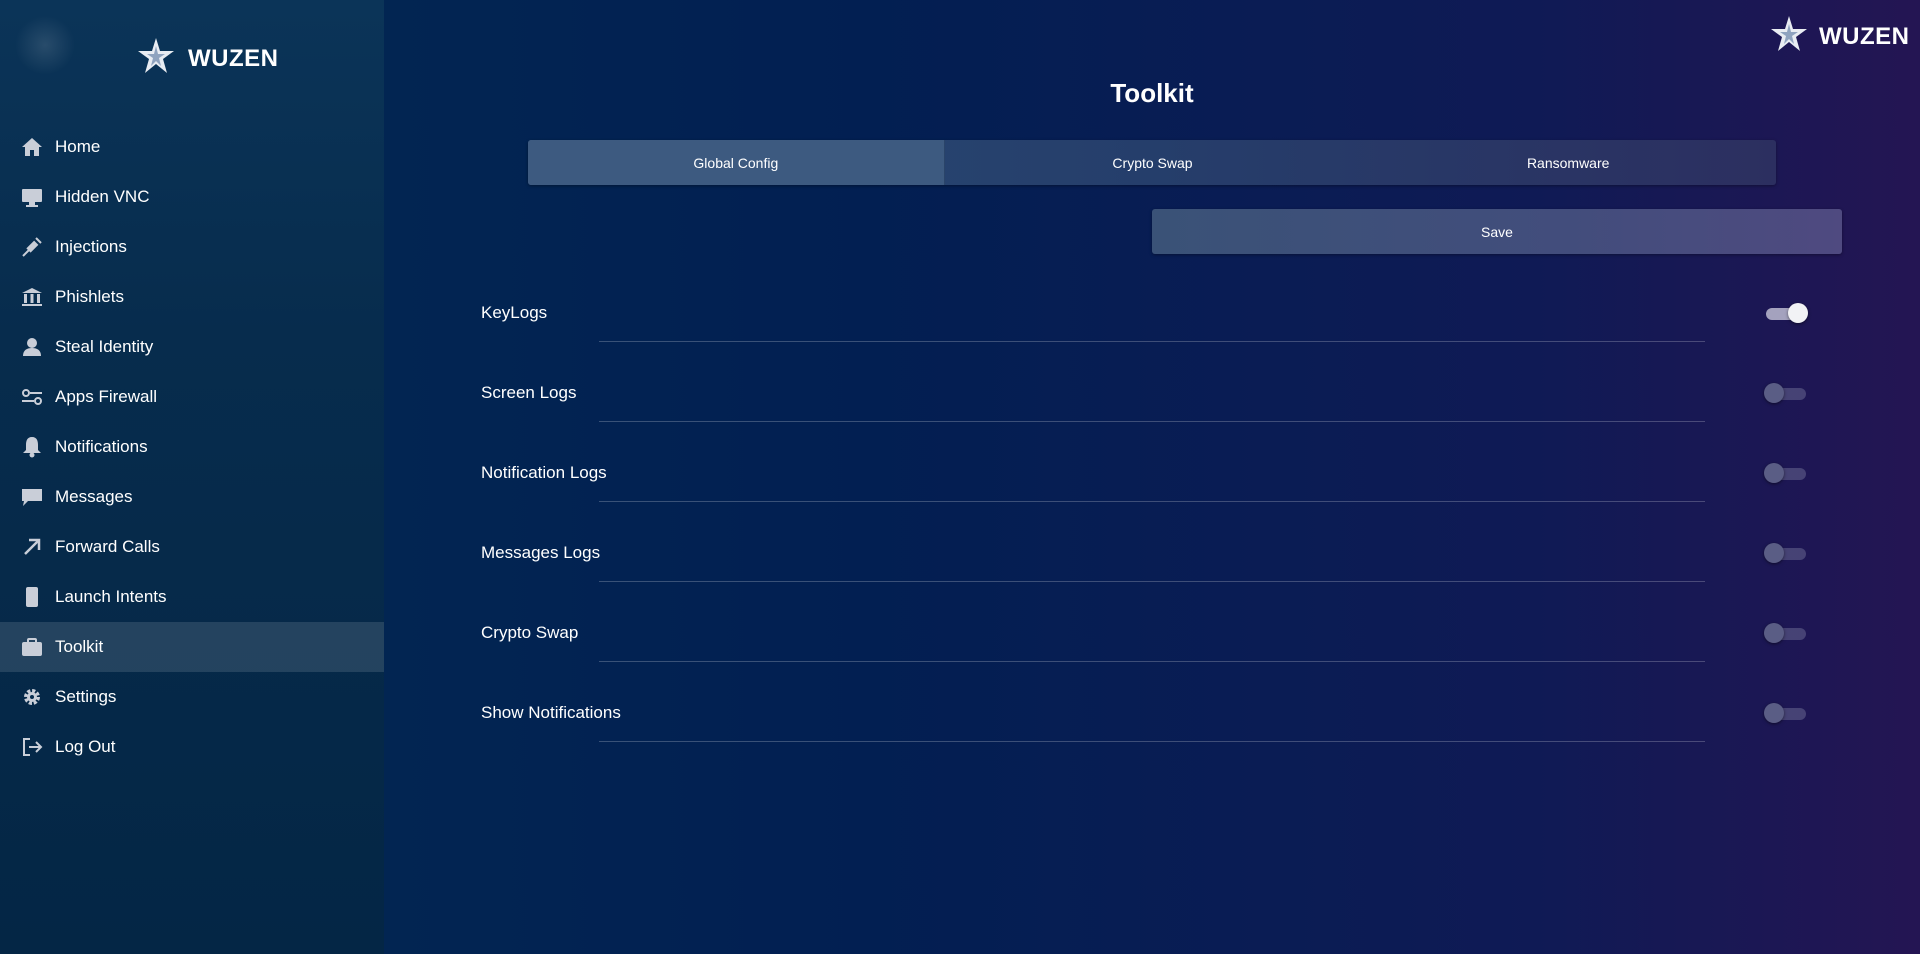 The height and width of the screenshot is (954, 1920). Describe the element at coordinates (106, 396) in the screenshot. I see `sidebar-item-label: Apps Firewall` at that location.